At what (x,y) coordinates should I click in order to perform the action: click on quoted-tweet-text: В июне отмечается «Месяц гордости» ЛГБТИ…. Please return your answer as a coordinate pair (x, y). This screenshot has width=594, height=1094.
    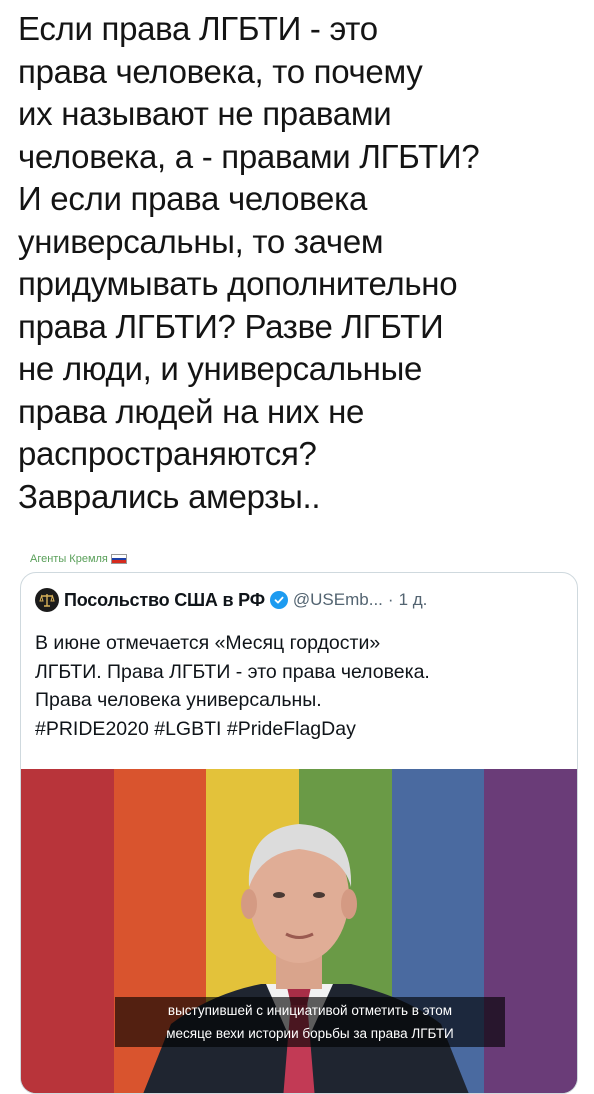
    Looking at the image, I should click on (302, 686).